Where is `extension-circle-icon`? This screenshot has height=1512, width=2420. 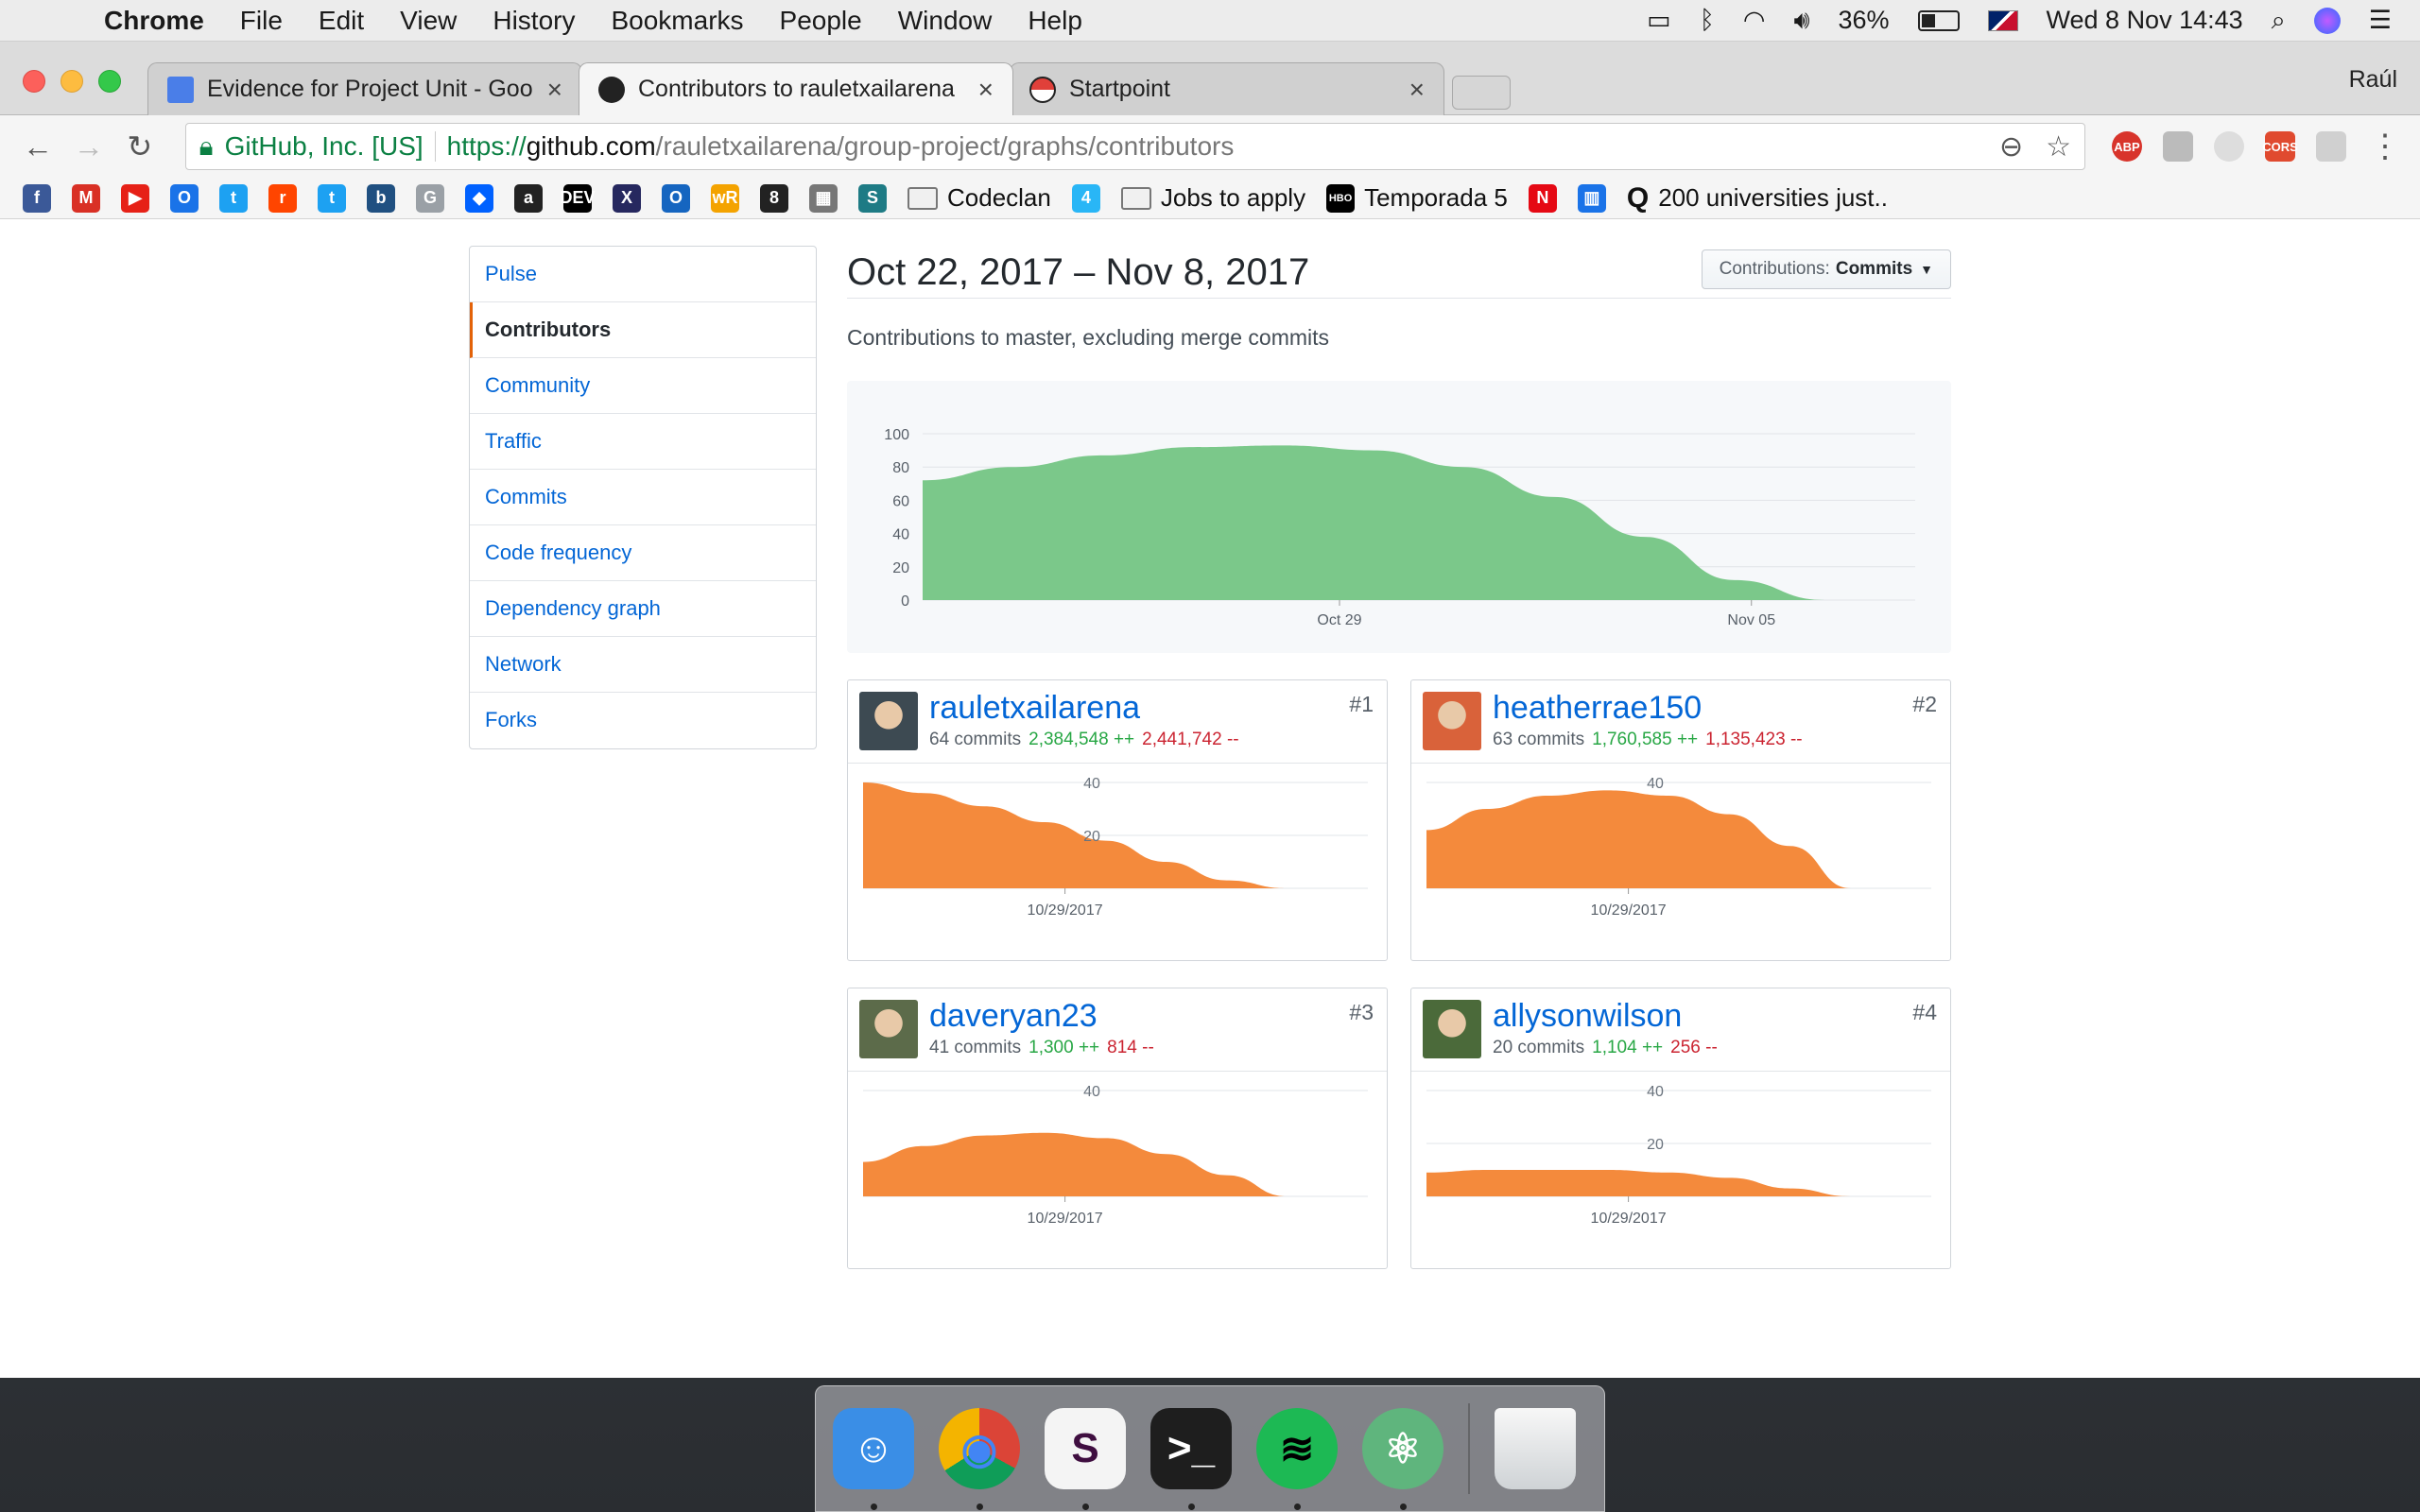 extension-circle-icon is located at coordinates (2229, 146).